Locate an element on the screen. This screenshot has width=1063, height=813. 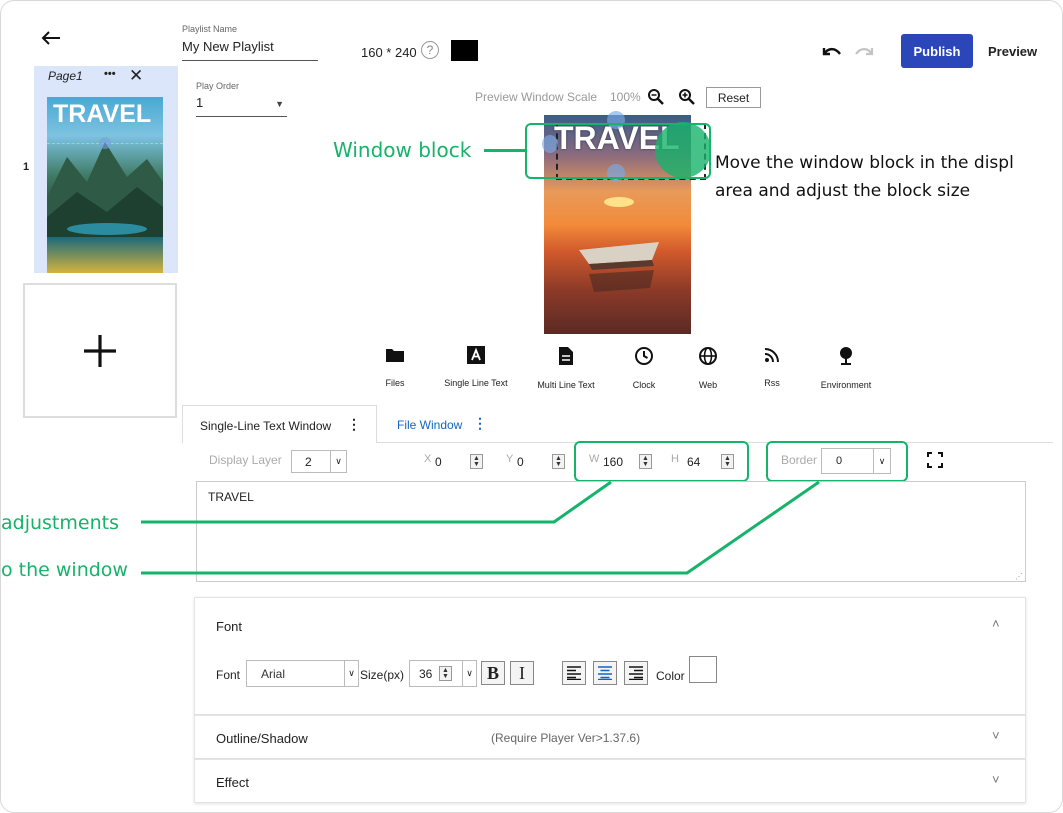
tab-single-line-label: Single-Line Text Window is located at coordinates (266, 426).